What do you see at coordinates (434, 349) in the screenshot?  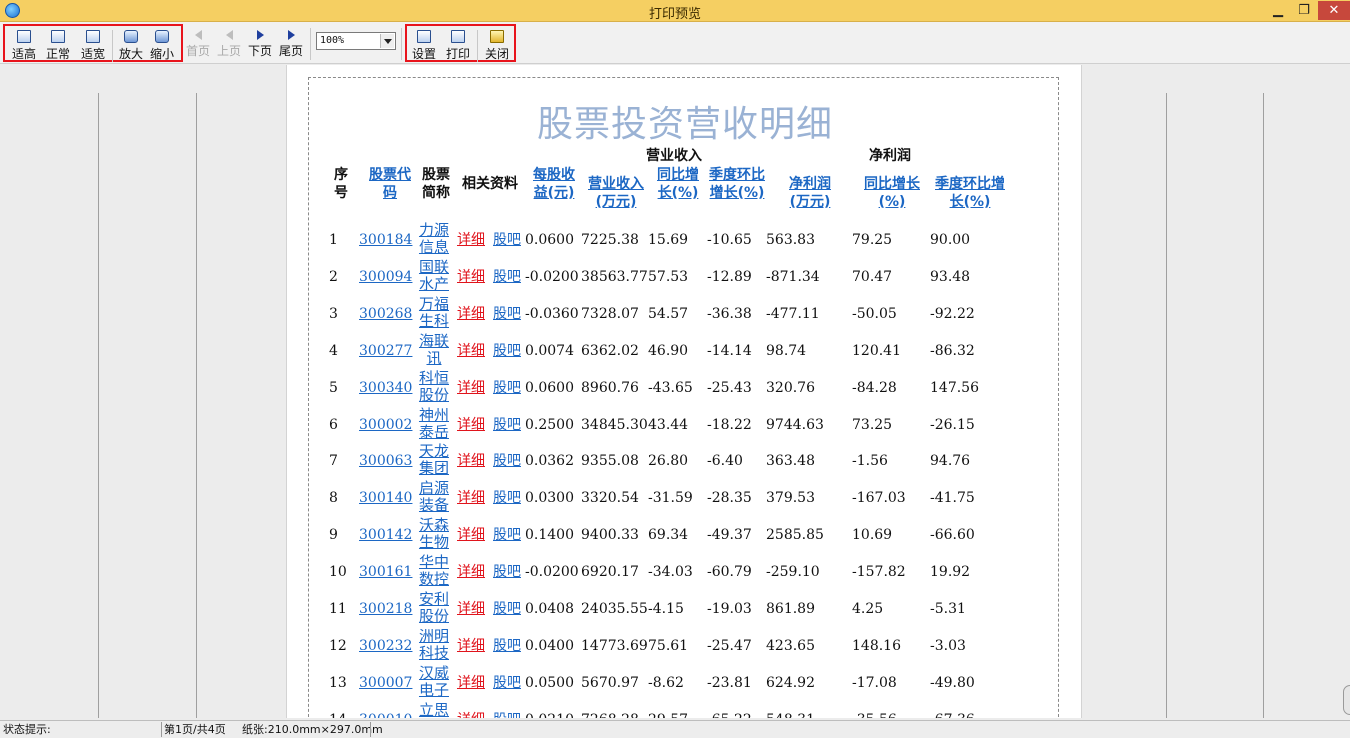 I see `stock-name-link: 海联讯` at bounding box center [434, 349].